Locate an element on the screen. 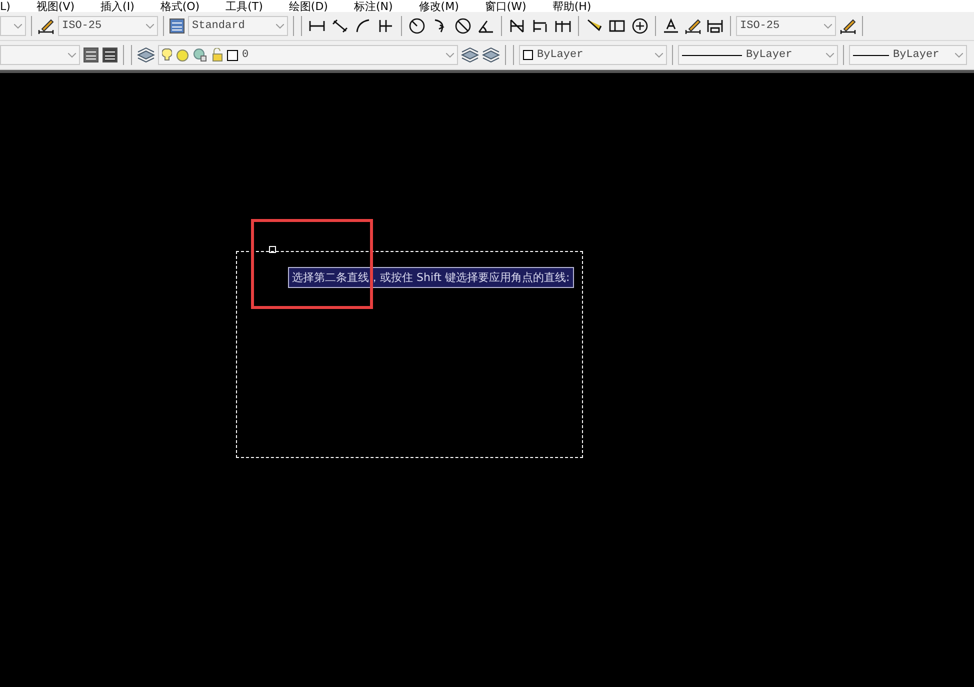  aligned-dimension-icon is located at coordinates (340, 26).